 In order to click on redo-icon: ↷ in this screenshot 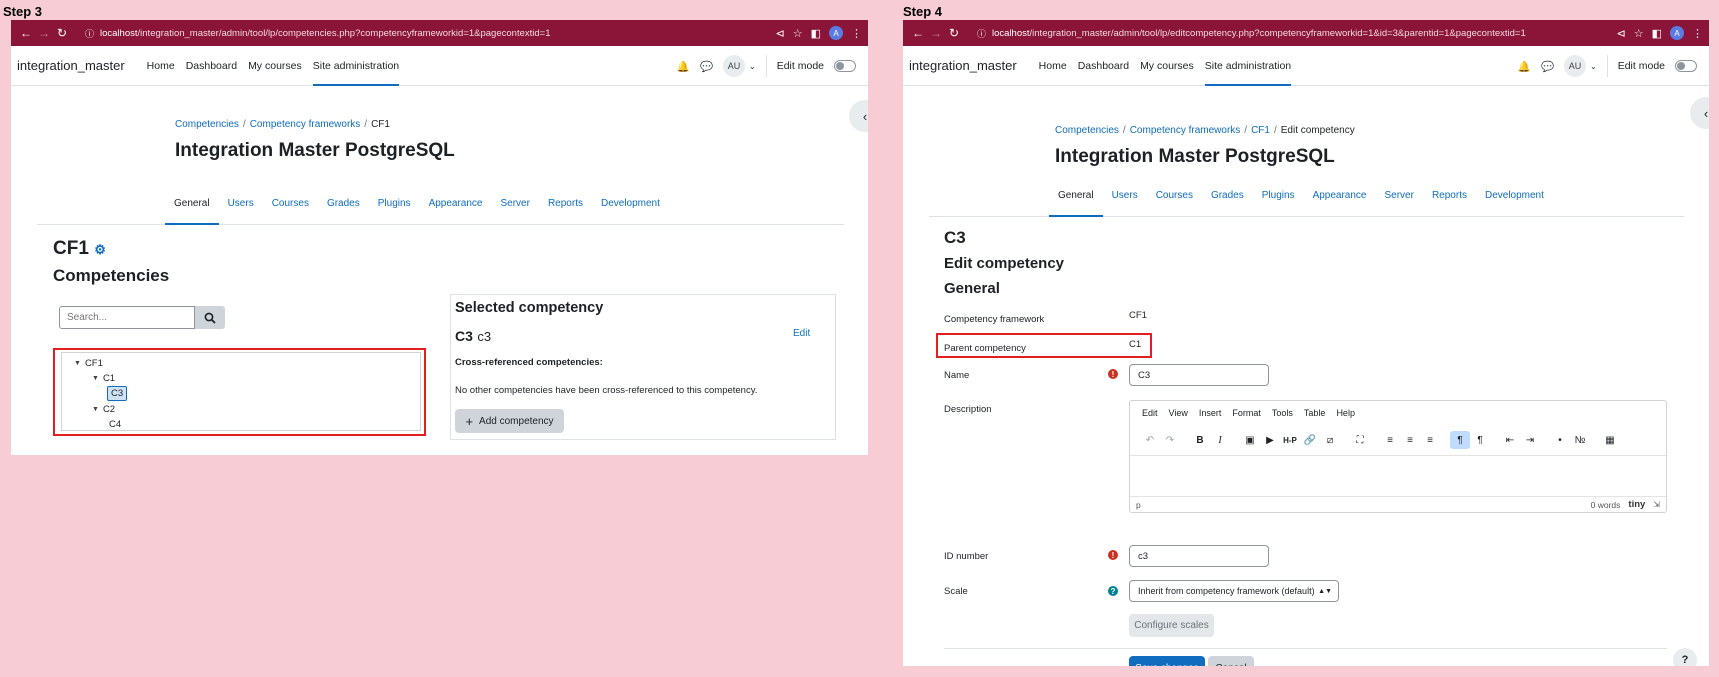, I will do `click(1170, 440)`.